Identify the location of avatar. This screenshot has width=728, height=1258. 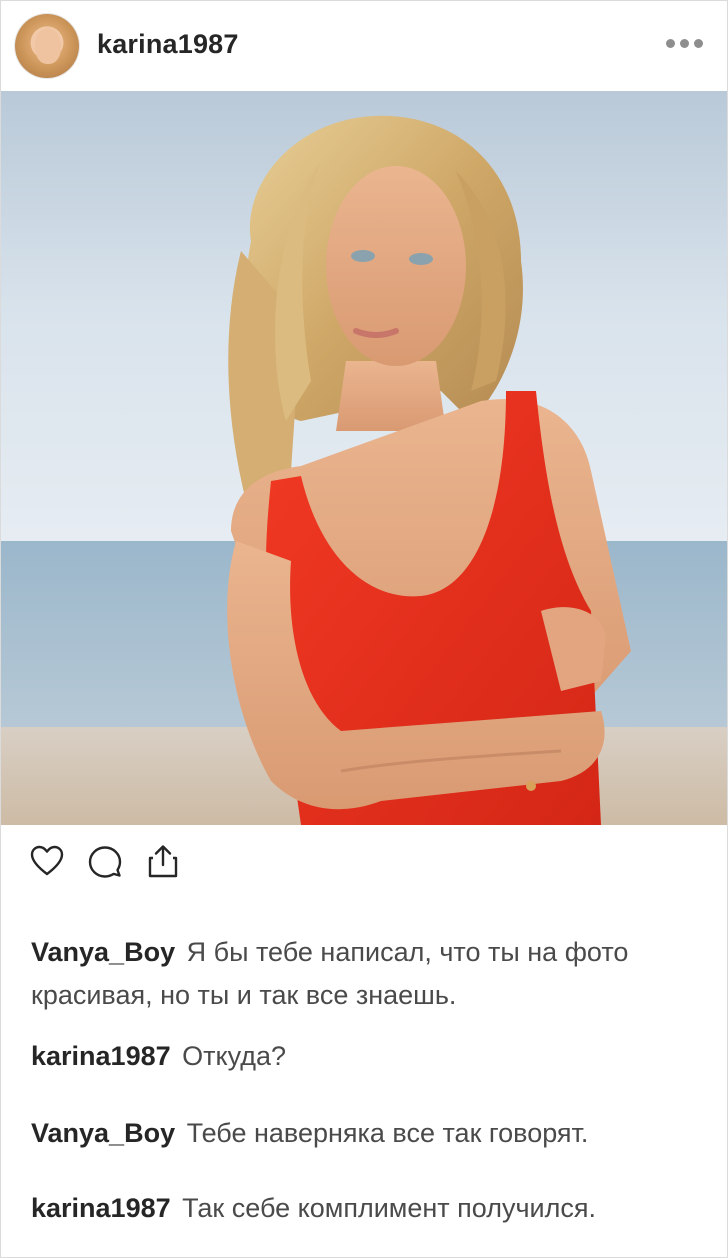
(47, 46).